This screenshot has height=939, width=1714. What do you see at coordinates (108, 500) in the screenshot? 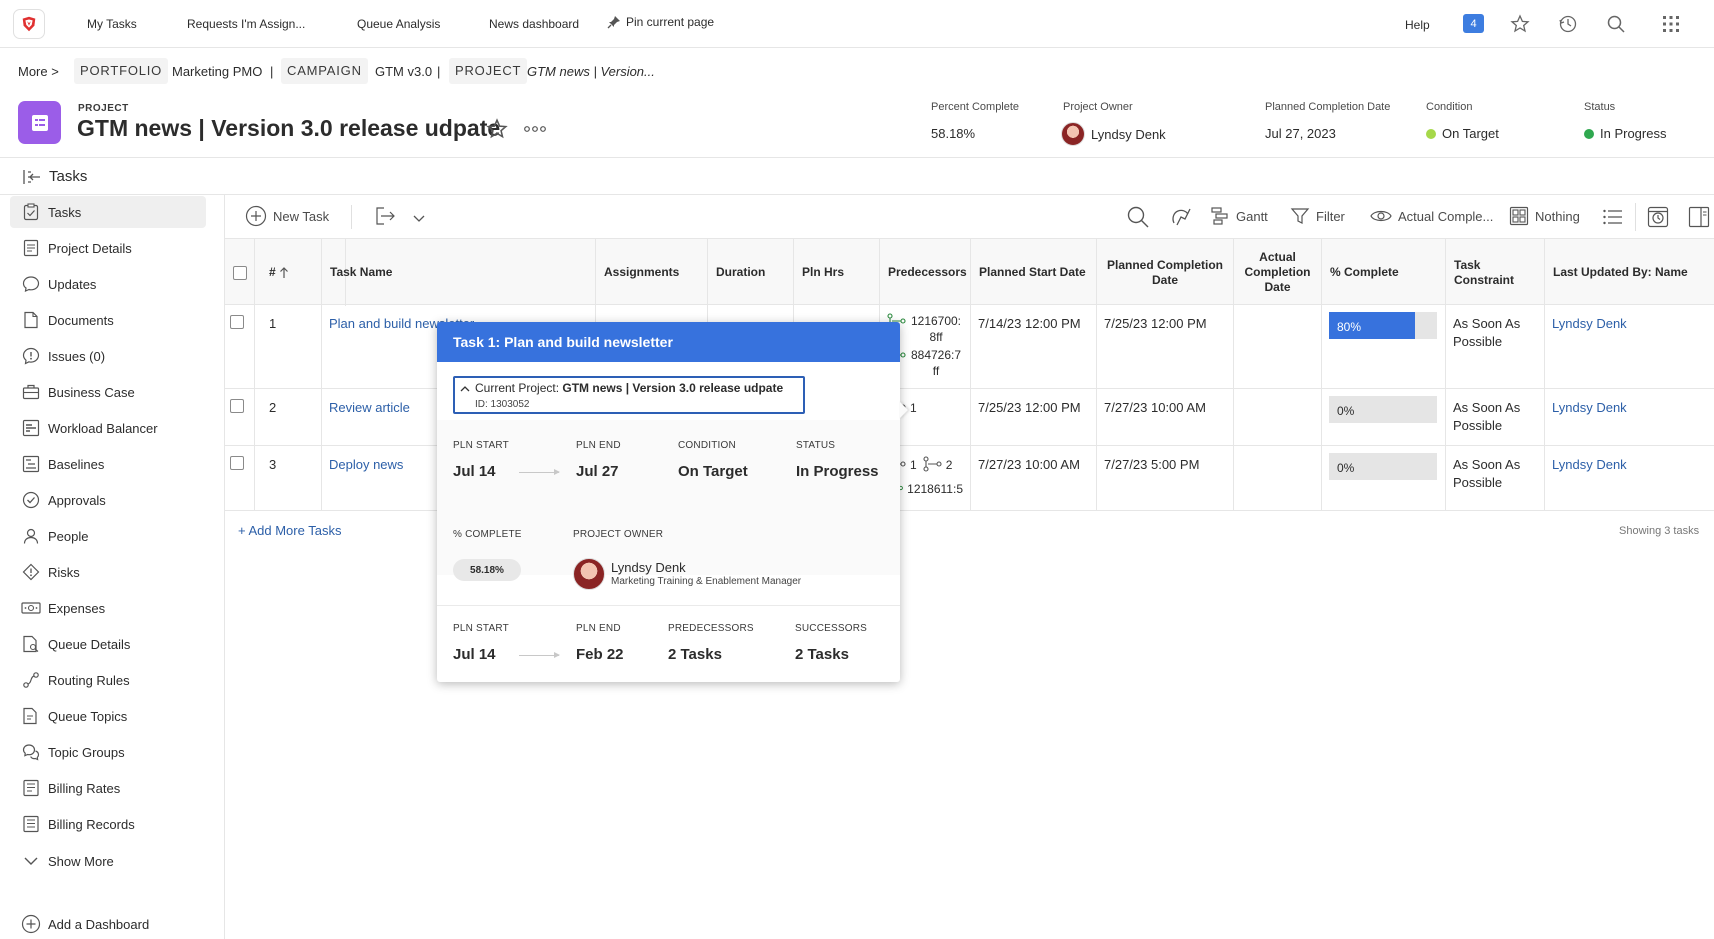
I see `sidebar-item-approvals: Approvals` at bounding box center [108, 500].